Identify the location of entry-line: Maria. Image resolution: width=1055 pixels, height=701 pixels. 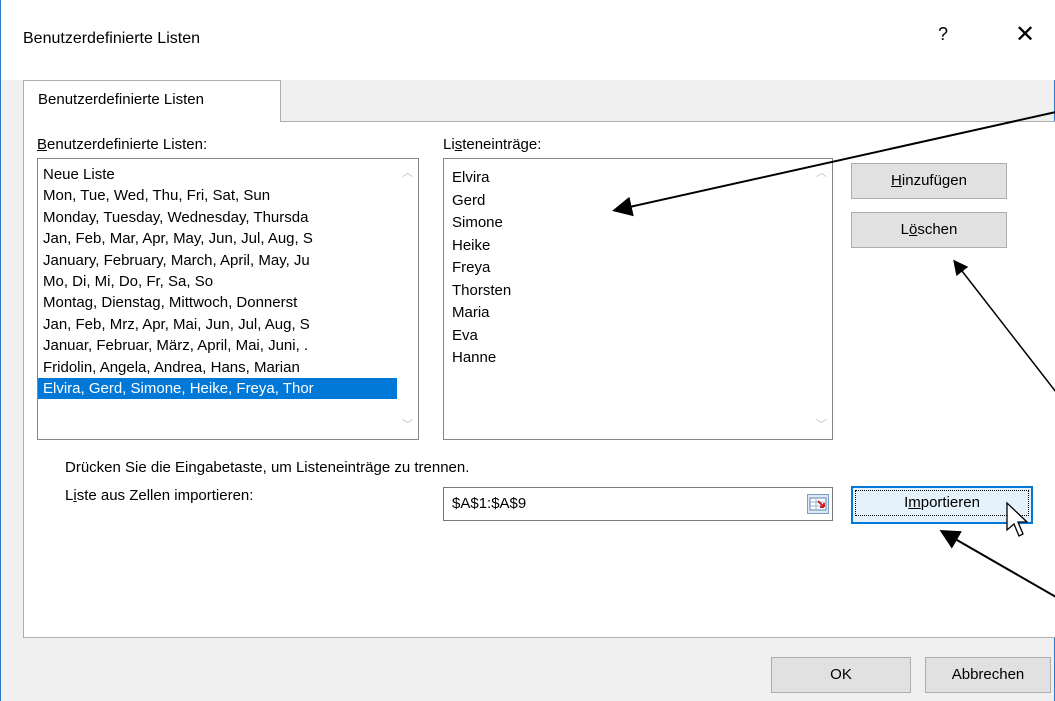
(471, 312).